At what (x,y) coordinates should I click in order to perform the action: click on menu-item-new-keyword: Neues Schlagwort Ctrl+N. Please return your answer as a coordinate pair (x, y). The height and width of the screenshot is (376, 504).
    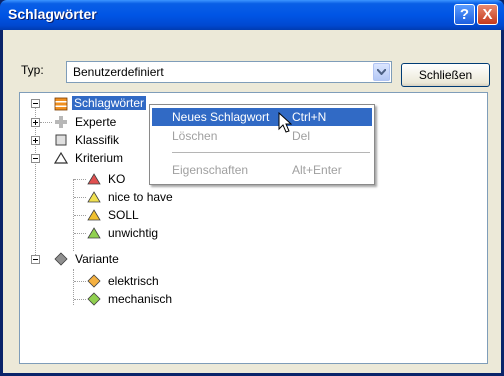
    Looking at the image, I should click on (262, 117).